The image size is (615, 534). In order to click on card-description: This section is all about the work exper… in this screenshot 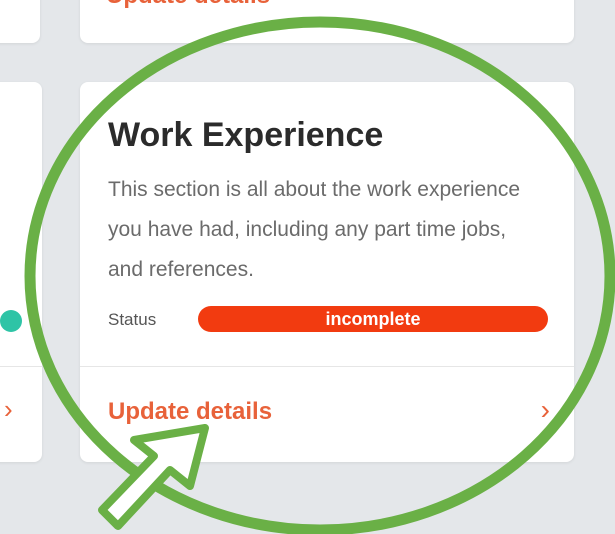, I will do `click(314, 229)`.